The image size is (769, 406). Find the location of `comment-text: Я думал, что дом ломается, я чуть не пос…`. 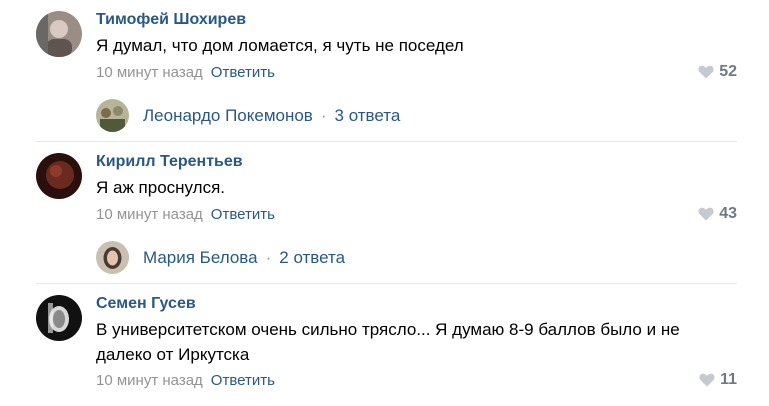

comment-text: Я думал, что дом ломается, я чуть не пос… is located at coordinates (280, 45).